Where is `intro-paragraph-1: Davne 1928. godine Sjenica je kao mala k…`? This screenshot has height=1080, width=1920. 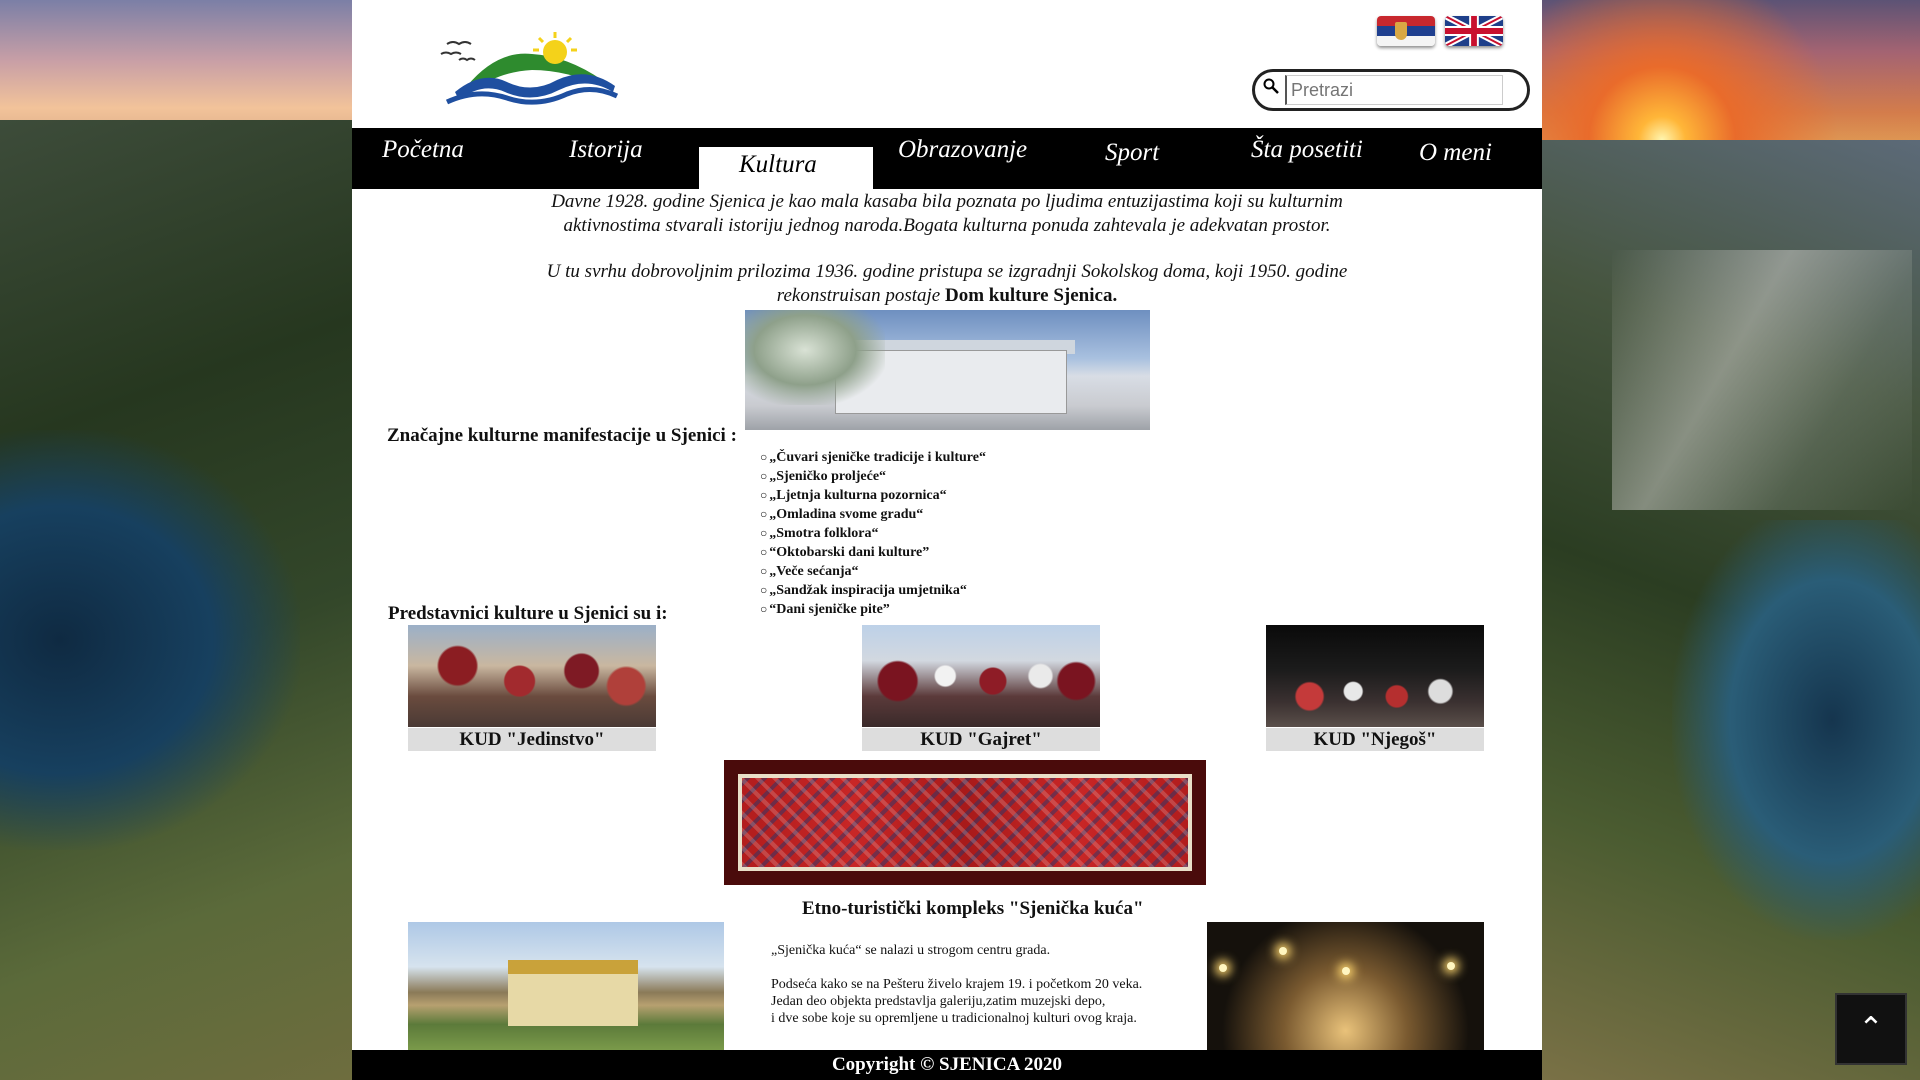
intro-paragraph-1: Davne 1928. godine Sjenica je kao mala k… is located at coordinates (947, 213).